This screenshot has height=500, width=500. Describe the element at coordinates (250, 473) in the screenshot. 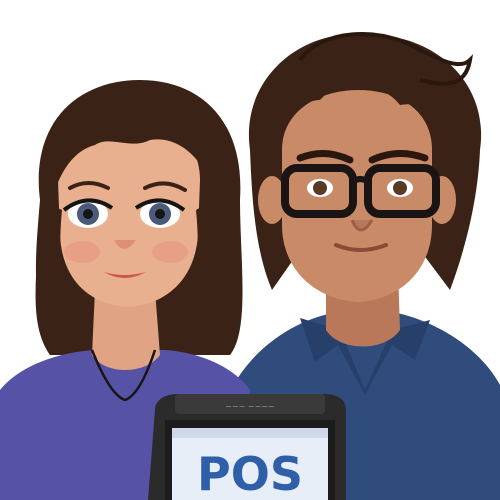

I see `screen-pos-text: POS` at that location.